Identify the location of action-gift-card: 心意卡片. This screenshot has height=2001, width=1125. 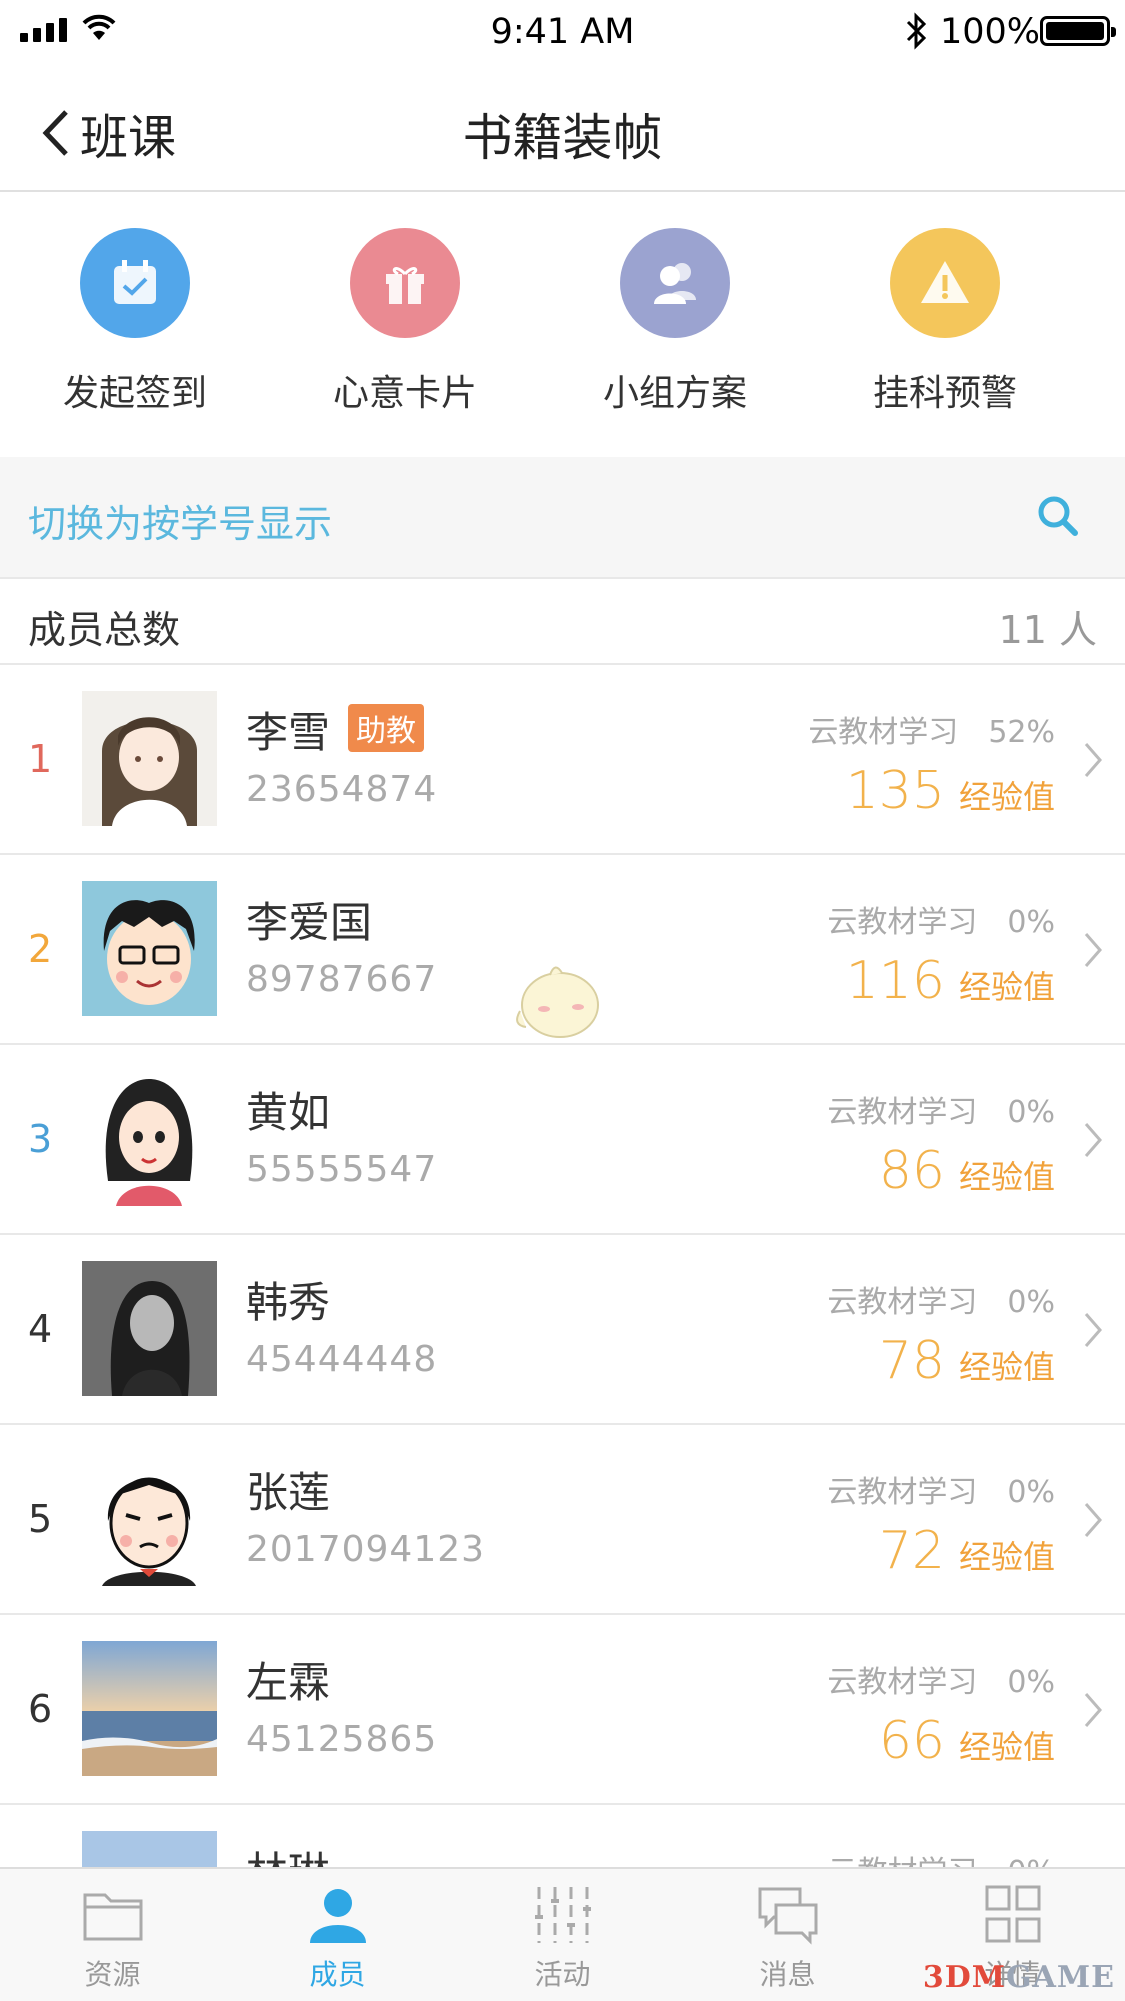
(405, 324).